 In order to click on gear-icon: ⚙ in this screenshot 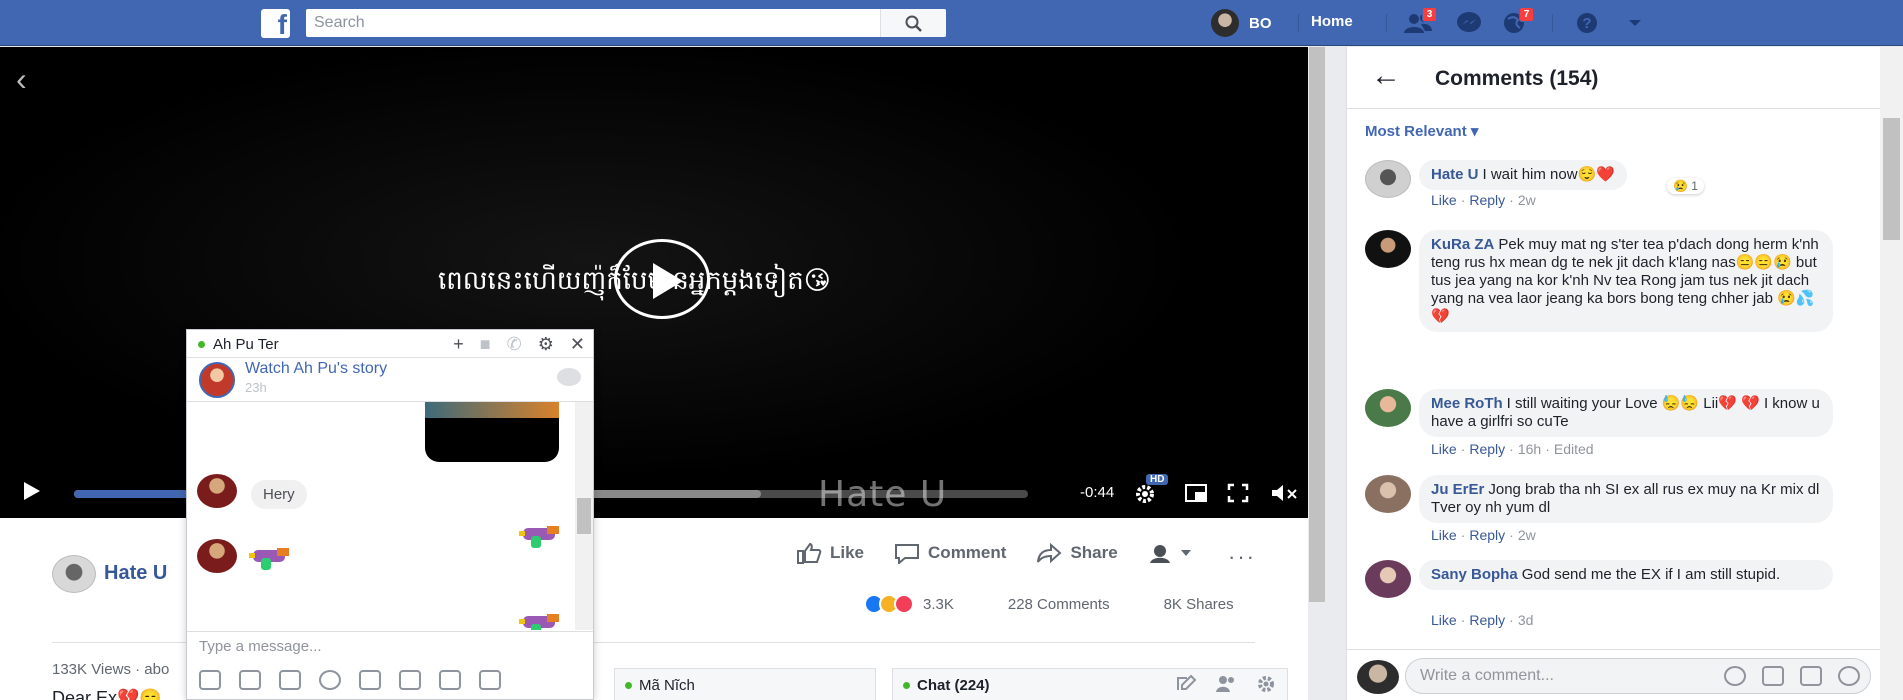, I will do `click(546, 344)`.